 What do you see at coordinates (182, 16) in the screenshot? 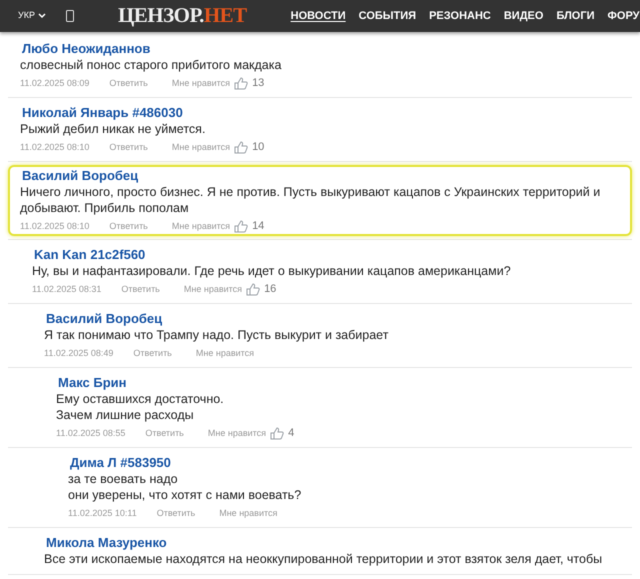
I see `site-logo: ЦЕНЗОР.НЕТ` at bounding box center [182, 16].